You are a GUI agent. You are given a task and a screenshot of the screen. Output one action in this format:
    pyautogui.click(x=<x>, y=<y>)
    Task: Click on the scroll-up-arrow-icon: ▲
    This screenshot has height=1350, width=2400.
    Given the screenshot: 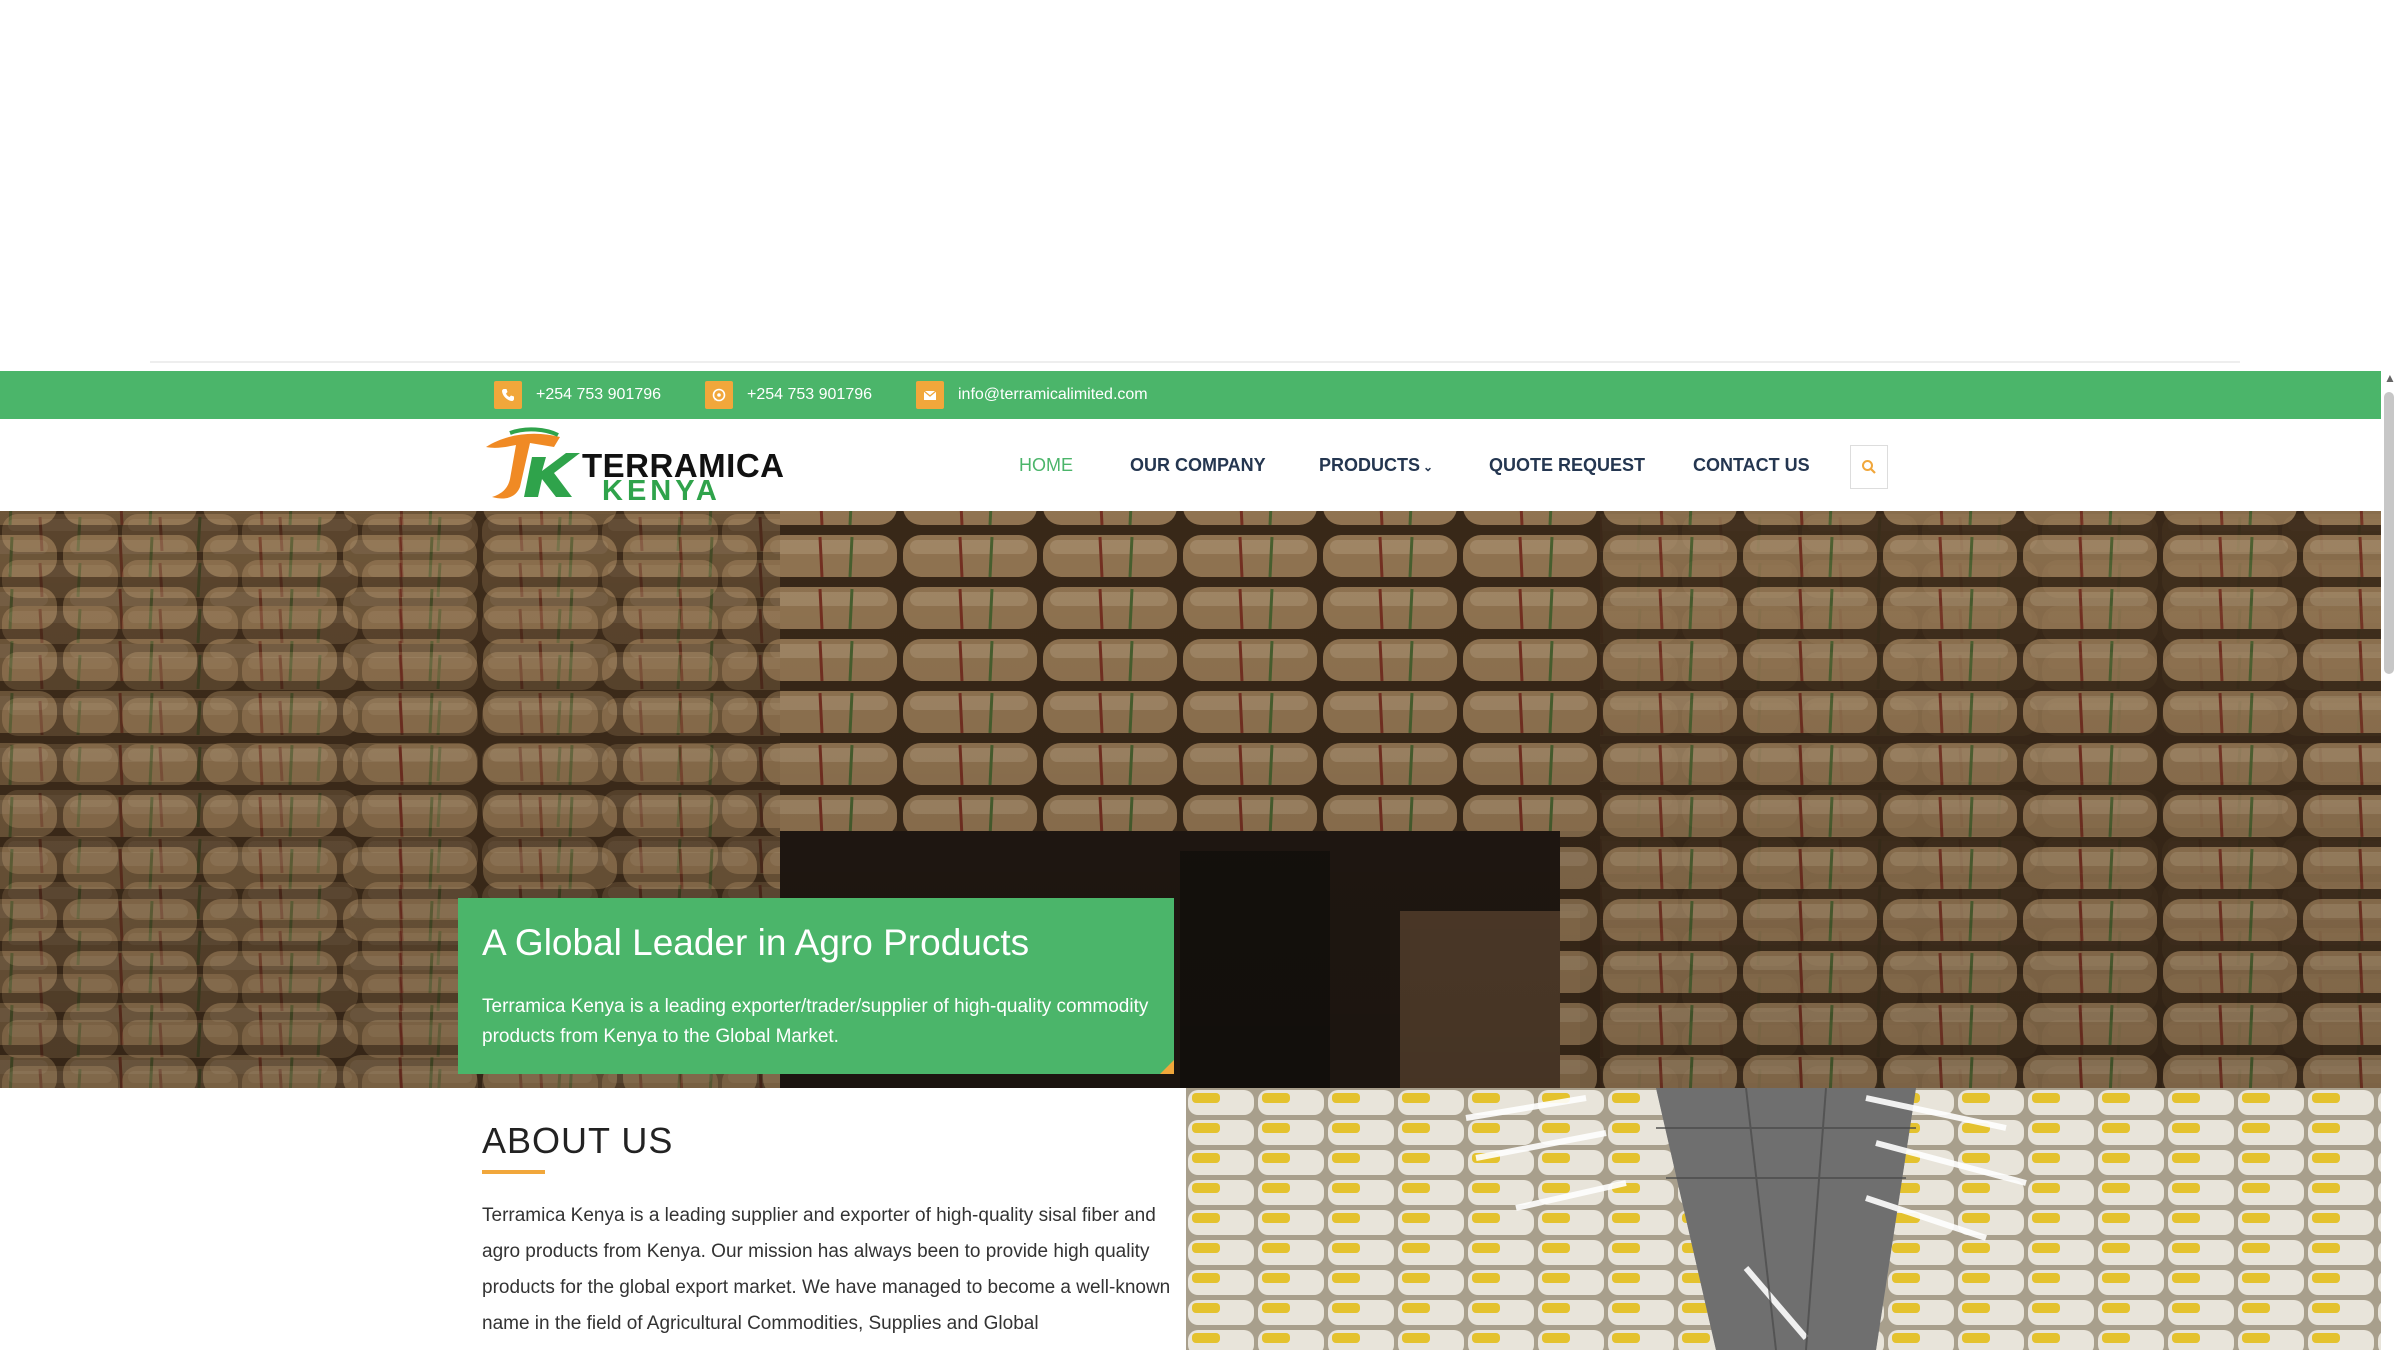 What is the action you would take?
    pyautogui.click(x=2390, y=378)
    